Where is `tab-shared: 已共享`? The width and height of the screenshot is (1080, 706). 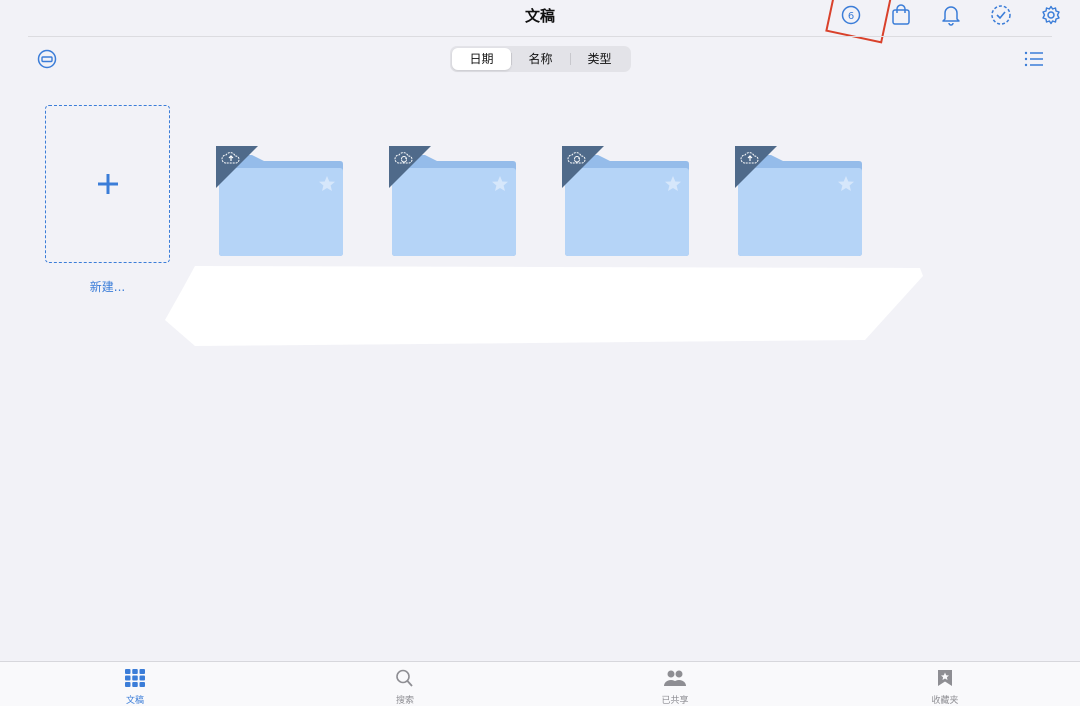 tab-shared: 已共享 is located at coordinates (675, 687).